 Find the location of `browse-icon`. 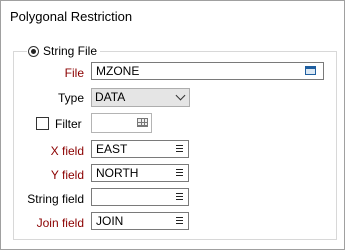

browse-icon is located at coordinates (310, 70).